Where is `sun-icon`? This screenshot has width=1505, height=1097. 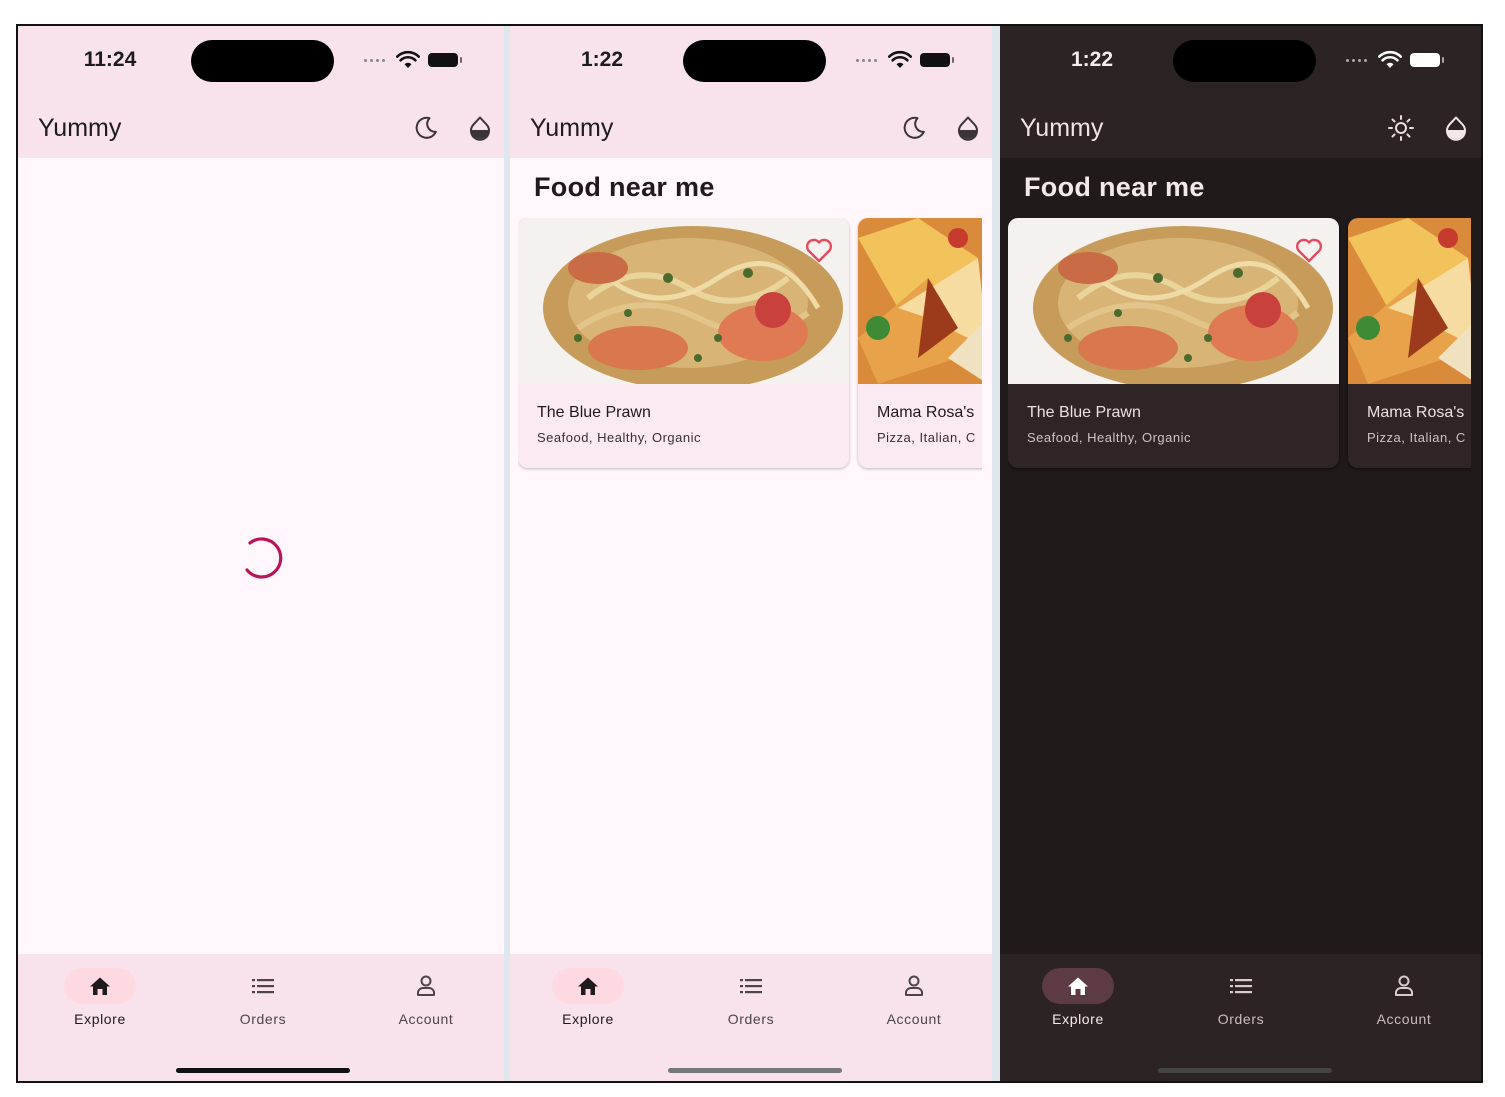 sun-icon is located at coordinates (1401, 128).